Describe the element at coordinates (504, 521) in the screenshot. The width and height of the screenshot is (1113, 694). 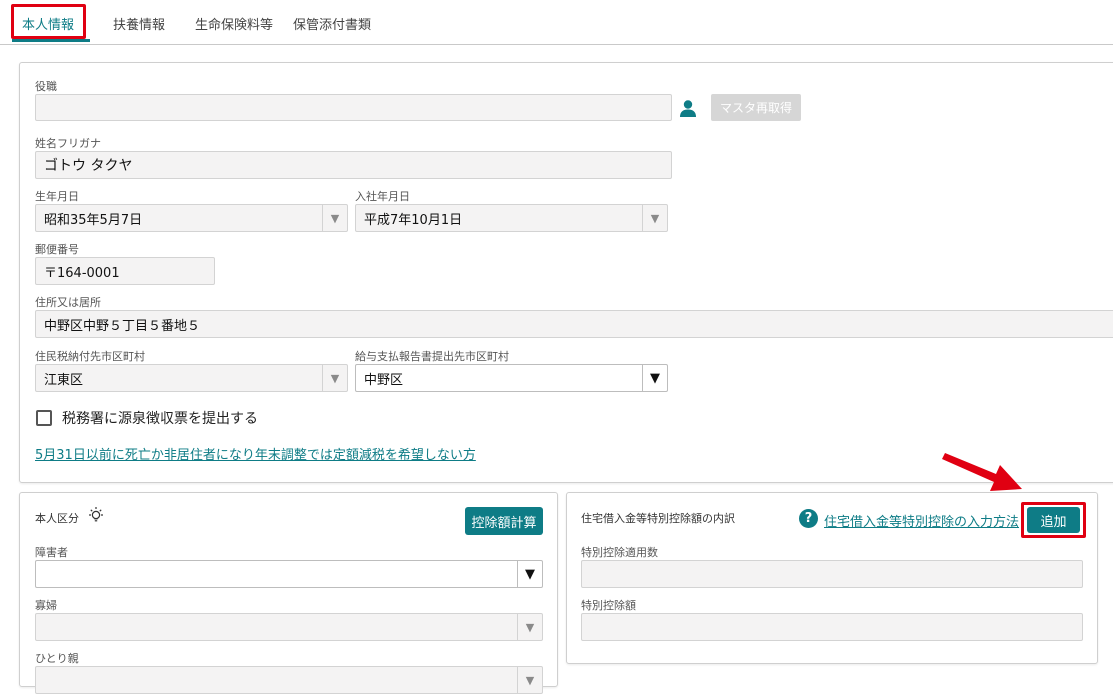
I see `calculate-deduction-button: 控除額計算` at that location.